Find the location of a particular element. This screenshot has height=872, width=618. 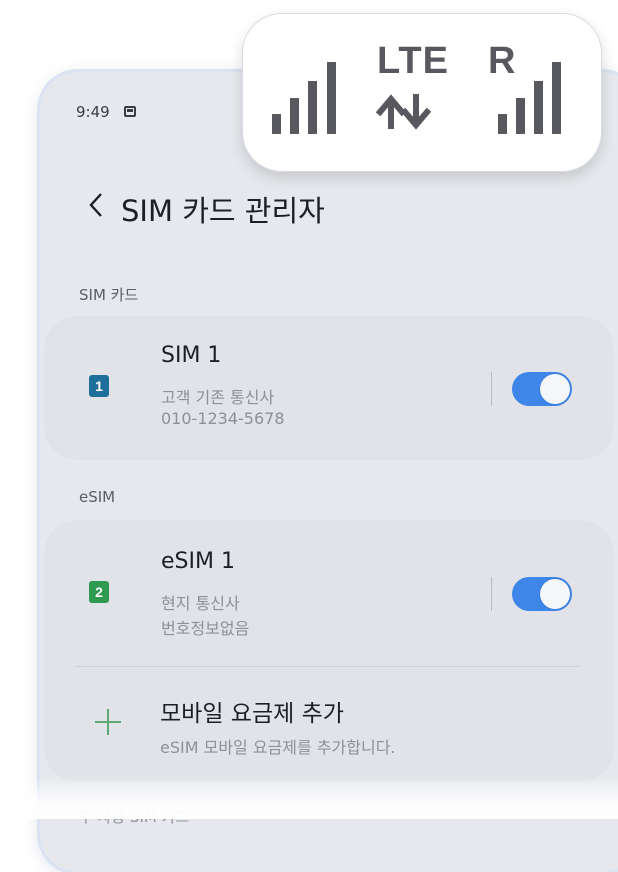

section-label-sim: SIM 카드 is located at coordinates (109, 295).